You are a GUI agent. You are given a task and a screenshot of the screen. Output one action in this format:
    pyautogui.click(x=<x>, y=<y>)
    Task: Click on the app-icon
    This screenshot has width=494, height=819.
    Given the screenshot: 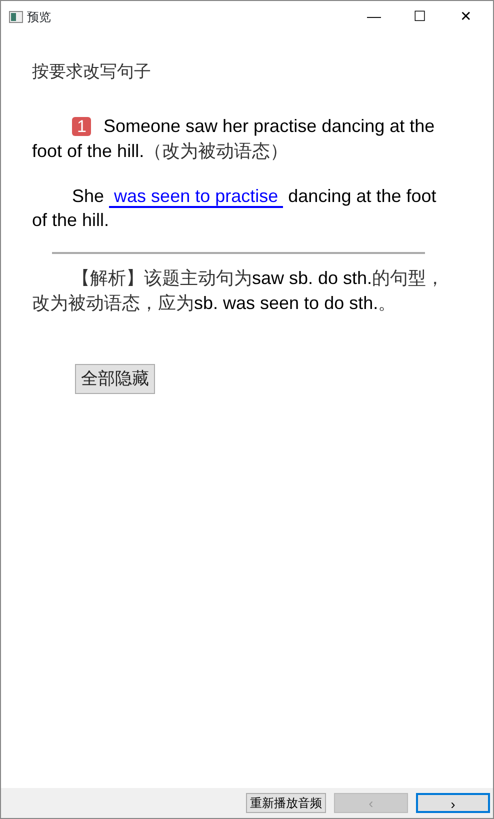 What is the action you would take?
    pyautogui.click(x=16, y=16)
    